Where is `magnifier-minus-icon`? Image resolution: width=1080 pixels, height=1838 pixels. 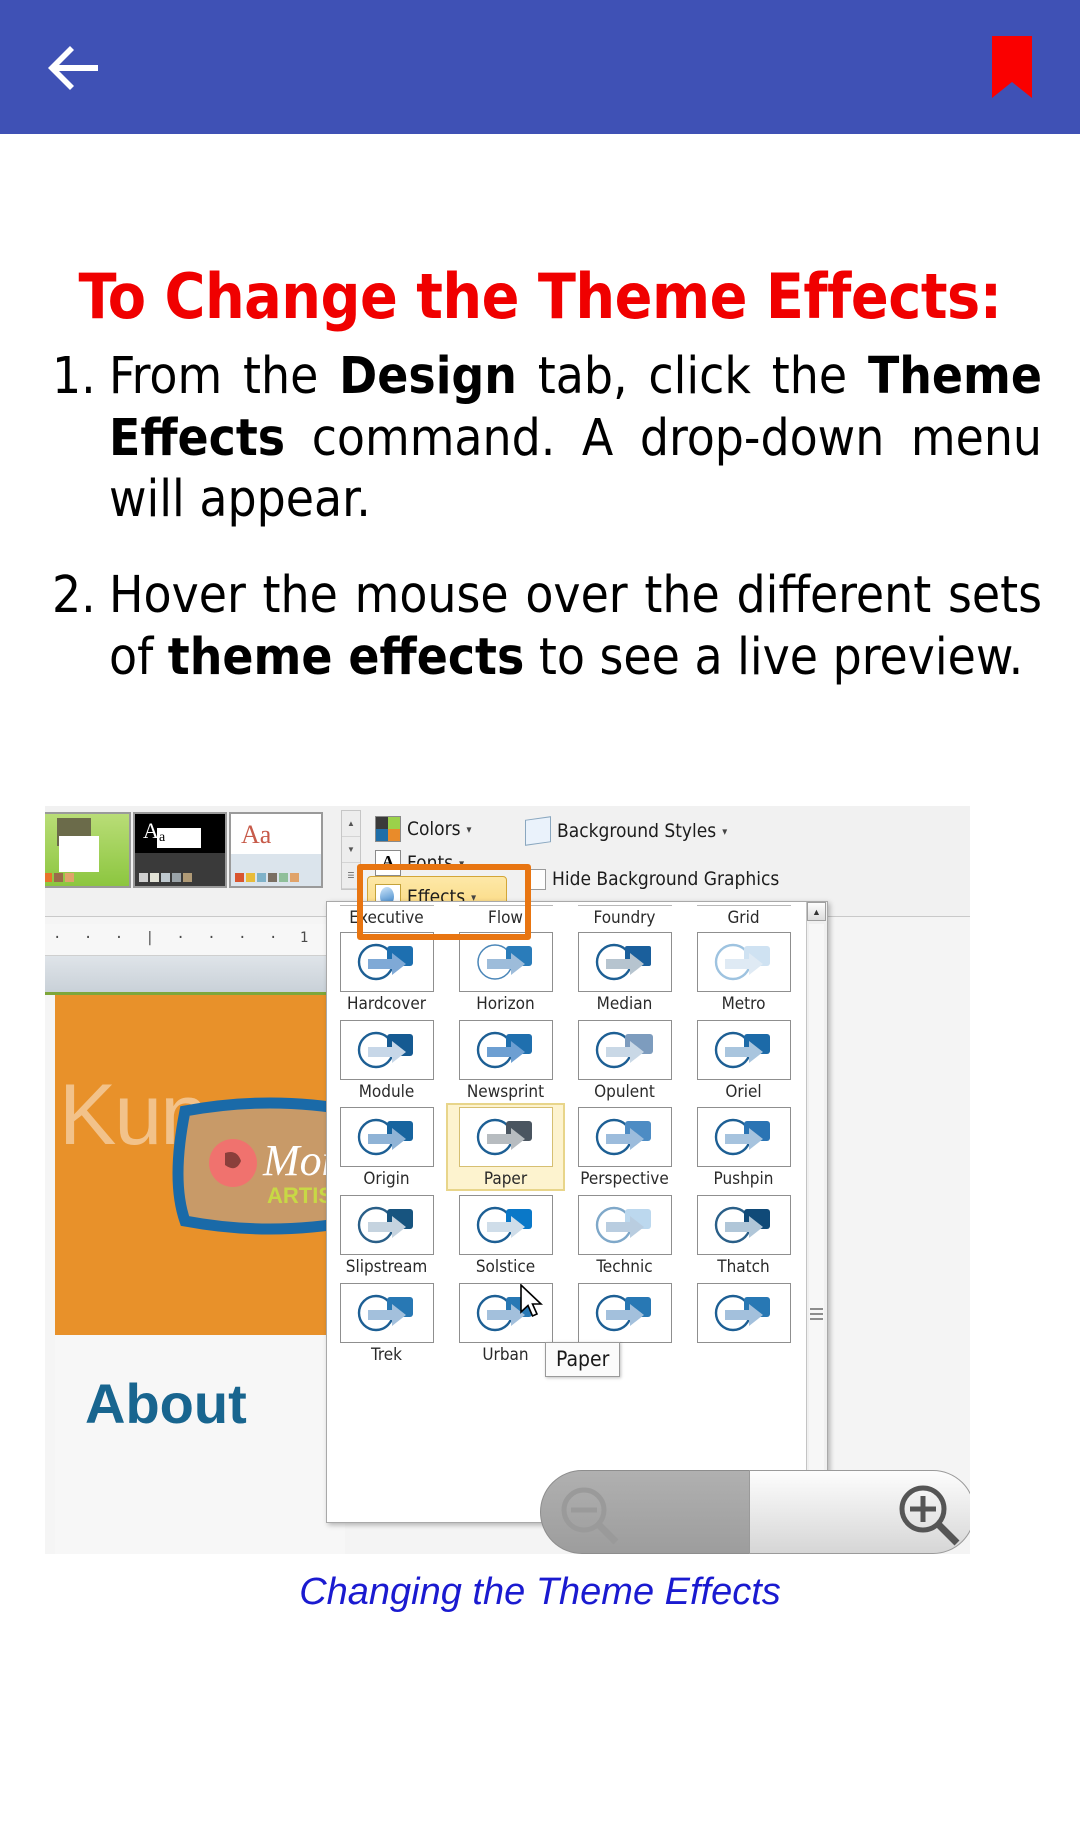
magnifier-minus-icon is located at coordinates (590, 1516).